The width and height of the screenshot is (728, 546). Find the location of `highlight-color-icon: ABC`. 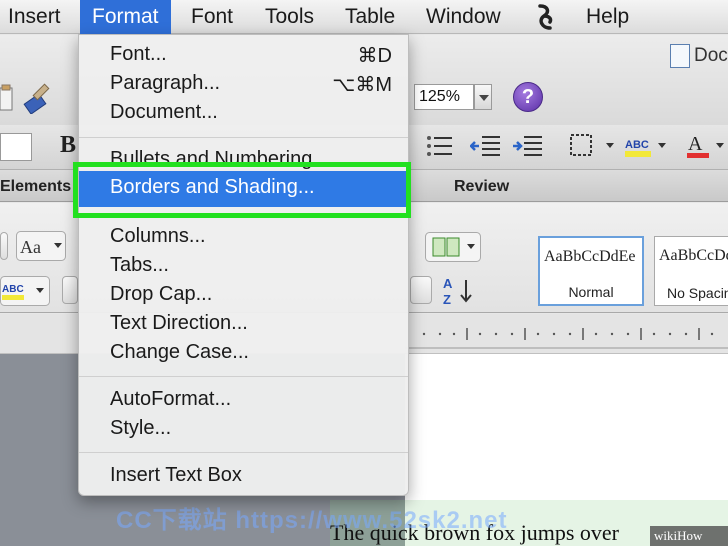

highlight-color-icon: ABC is located at coordinates (647, 147).